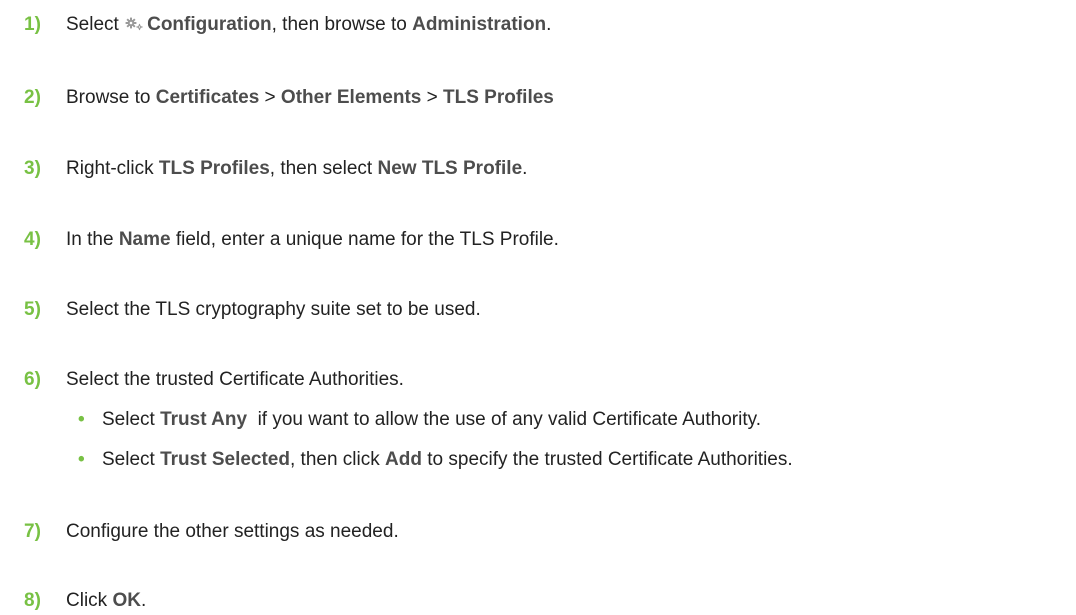 This screenshot has width=1076, height=615. Describe the element at coordinates (32, 309) in the screenshot. I see `step-number: 5)` at that location.